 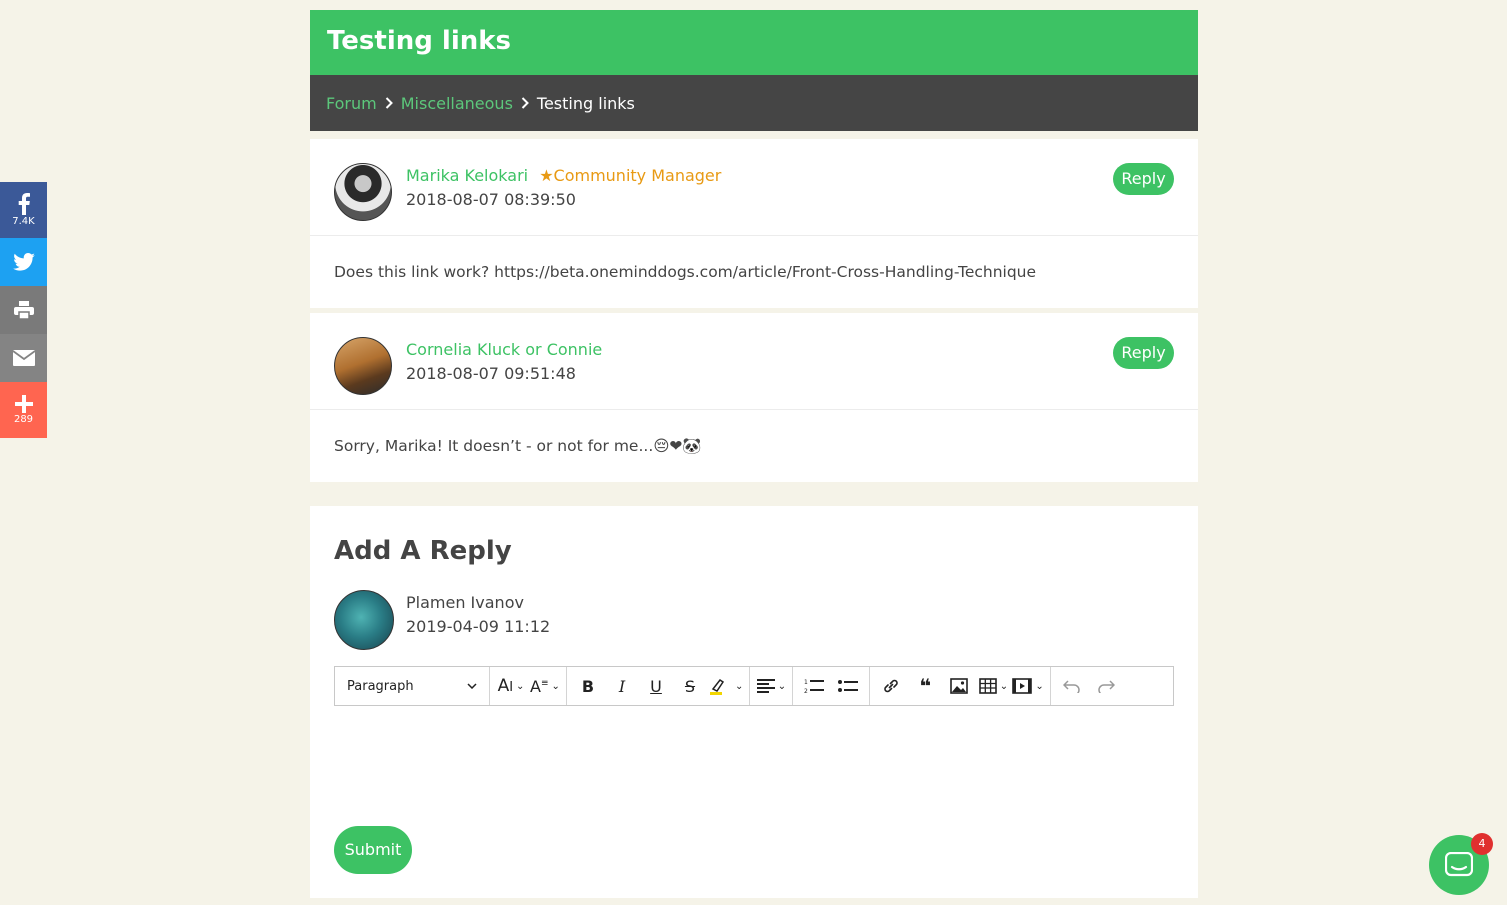 What do you see at coordinates (351, 103) in the screenshot?
I see `breadcrumb-forum-link: Forum` at bounding box center [351, 103].